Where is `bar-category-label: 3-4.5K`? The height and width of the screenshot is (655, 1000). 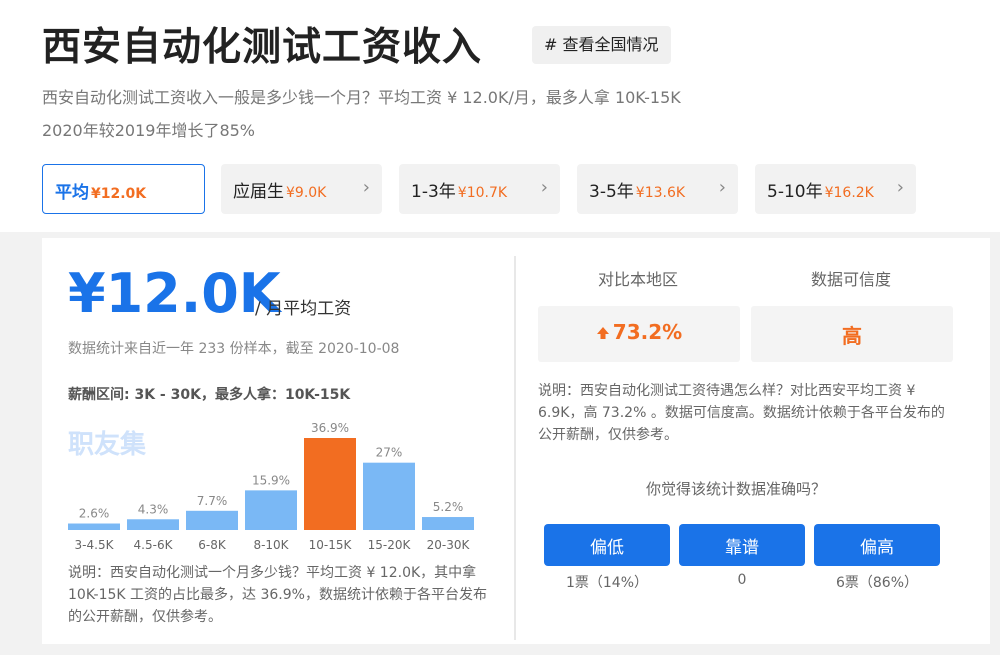 bar-category-label: 3-4.5K is located at coordinates (95, 545).